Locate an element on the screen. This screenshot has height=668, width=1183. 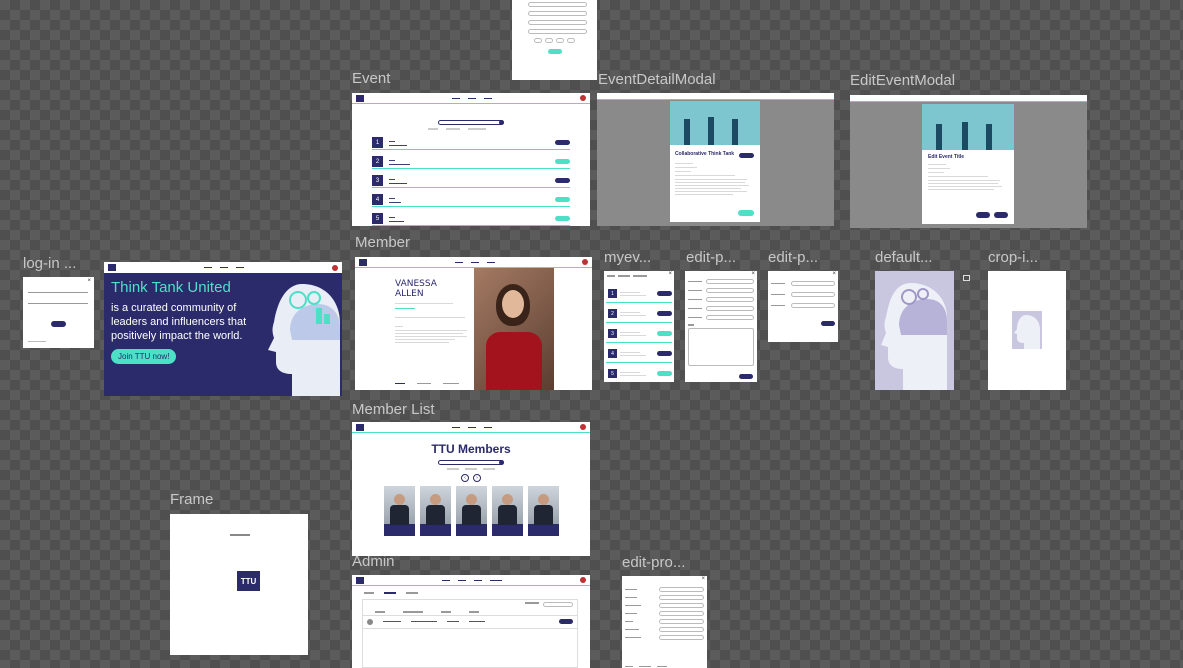
signup-frame is located at coordinates (554, 40).